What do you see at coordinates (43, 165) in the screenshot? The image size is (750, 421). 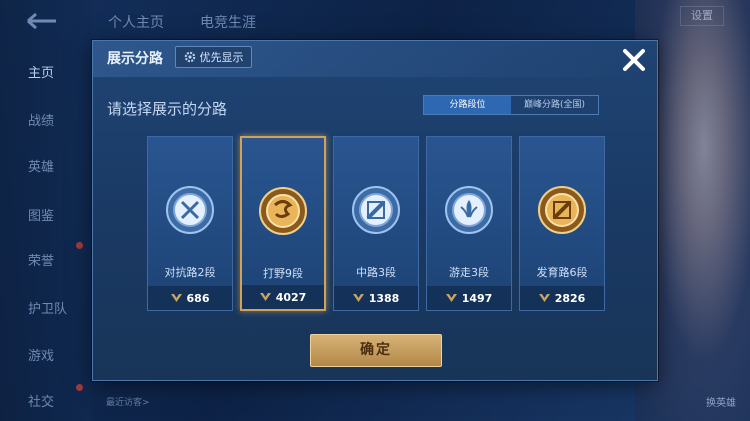 I see `nav-item-heroes: 英雄` at bounding box center [43, 165].